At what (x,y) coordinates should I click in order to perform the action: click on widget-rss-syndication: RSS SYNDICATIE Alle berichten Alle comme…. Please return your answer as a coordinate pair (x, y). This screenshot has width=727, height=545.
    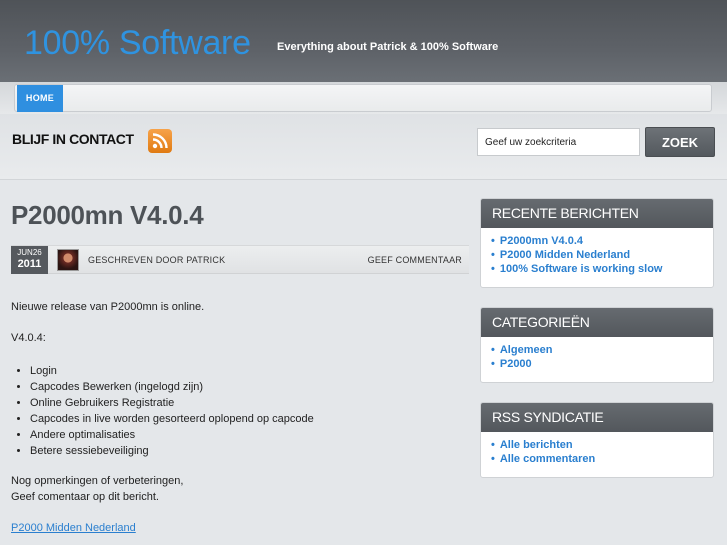
    Looking at the image, I should click on (597, 440).